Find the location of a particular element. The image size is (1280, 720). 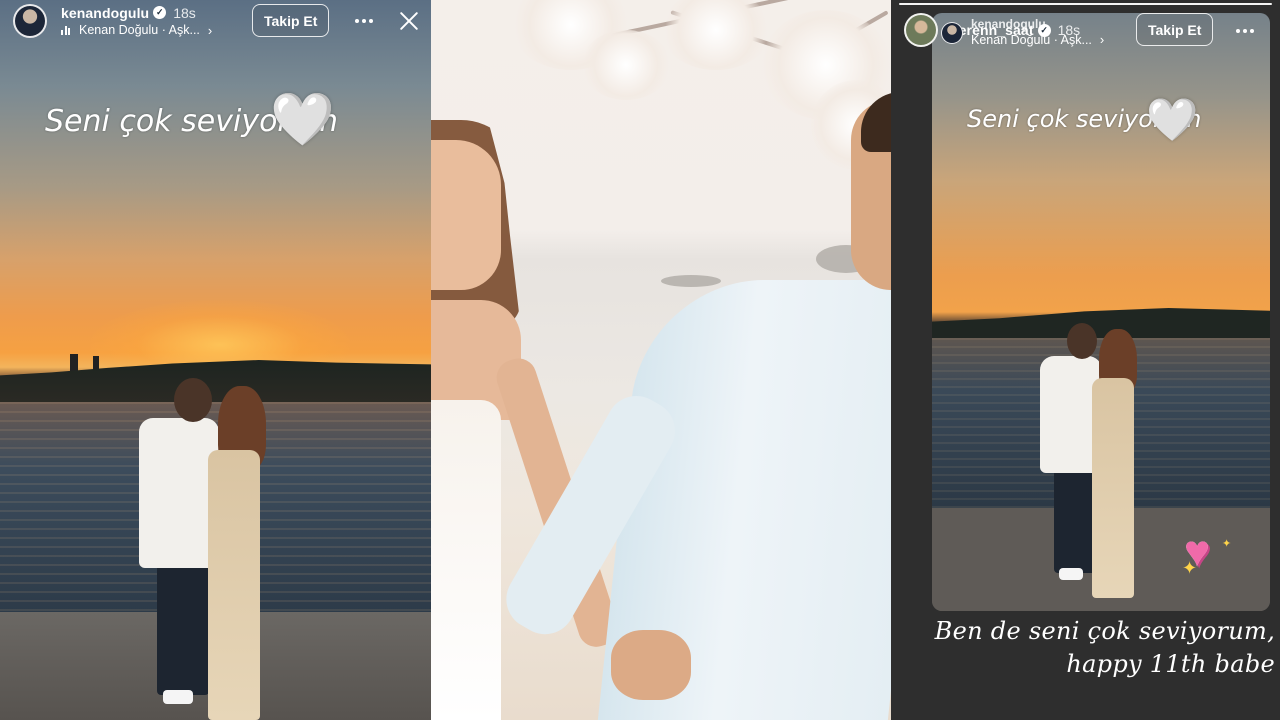

close-icon is located at coordinates (409, 21).